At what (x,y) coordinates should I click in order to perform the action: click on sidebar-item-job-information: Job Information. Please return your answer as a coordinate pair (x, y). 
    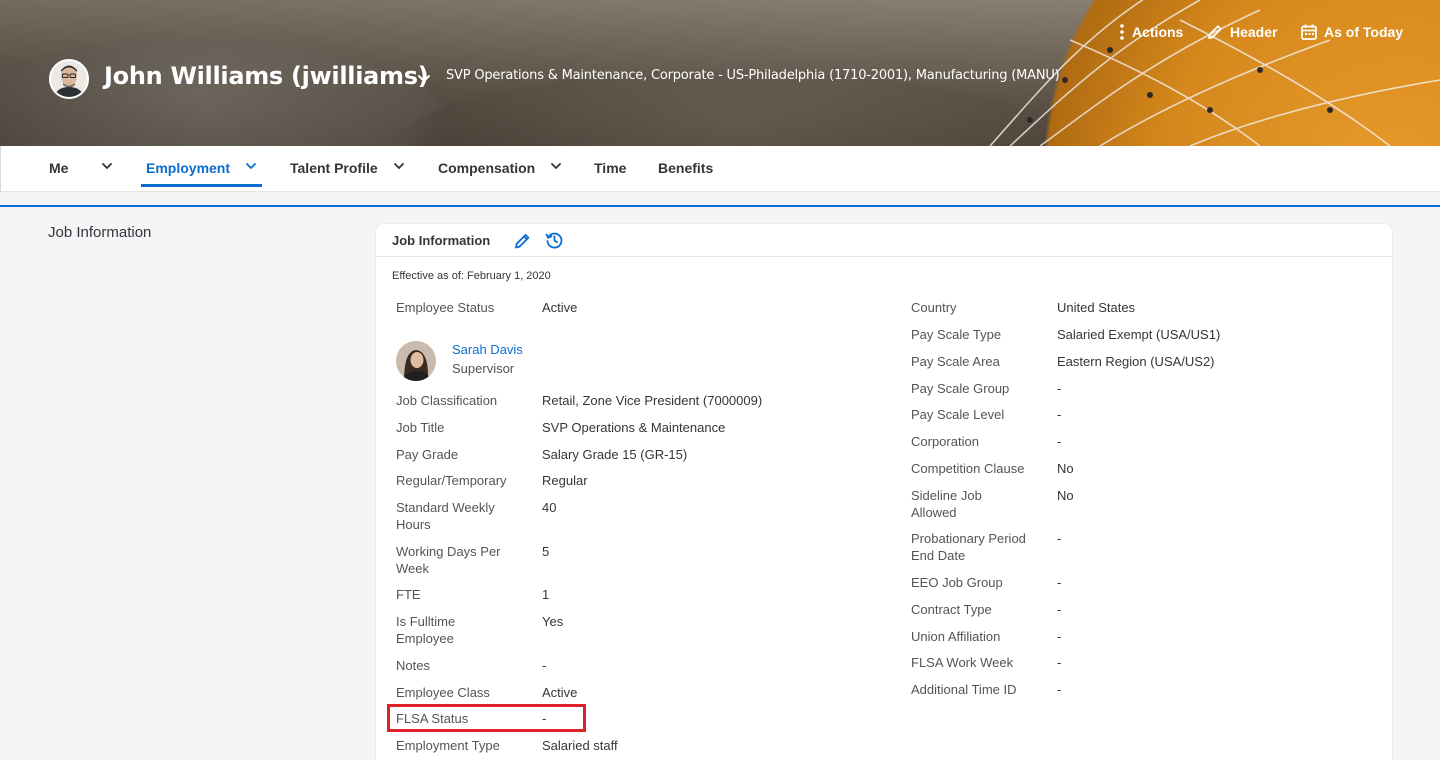
    Looking at the image, I should click on (99, 232).